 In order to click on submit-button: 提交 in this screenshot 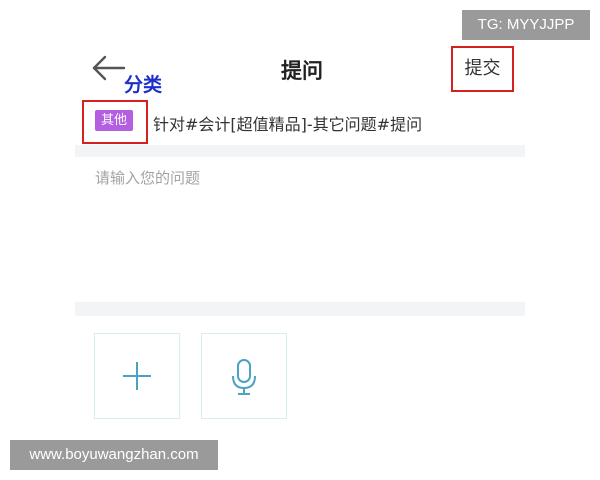, I will do `click(482, 69)`.